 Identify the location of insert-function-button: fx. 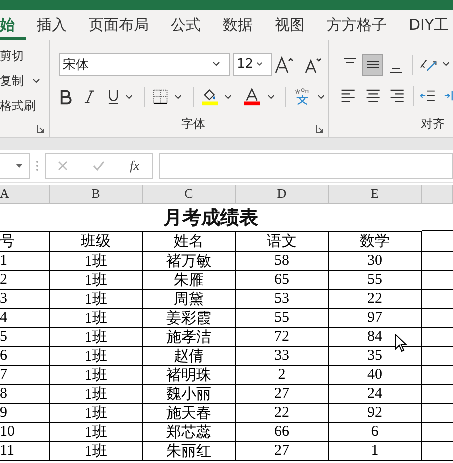
(135, 166).